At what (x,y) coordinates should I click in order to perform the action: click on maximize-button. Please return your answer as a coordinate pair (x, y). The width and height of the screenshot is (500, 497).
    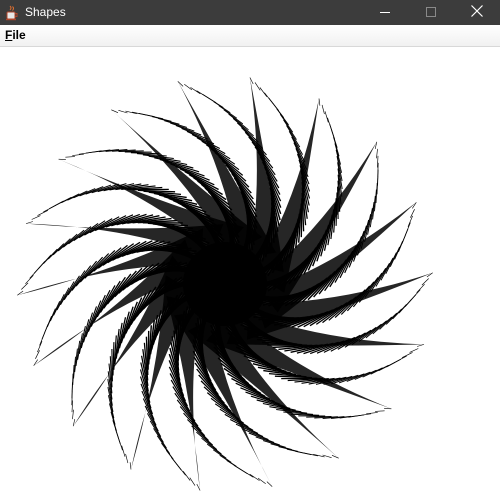
    Looking at the image, I should click on (431, 12).